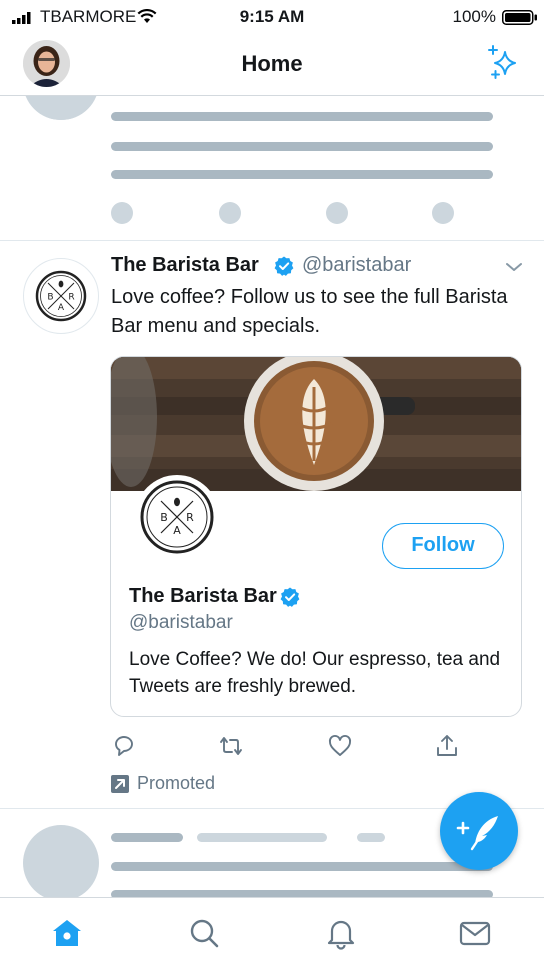 This screenshot has width=544, height=972. Describe the element at coordinates (203, 596) in the screenshot. I see `card-account-name: The Barista Bar` at that location.